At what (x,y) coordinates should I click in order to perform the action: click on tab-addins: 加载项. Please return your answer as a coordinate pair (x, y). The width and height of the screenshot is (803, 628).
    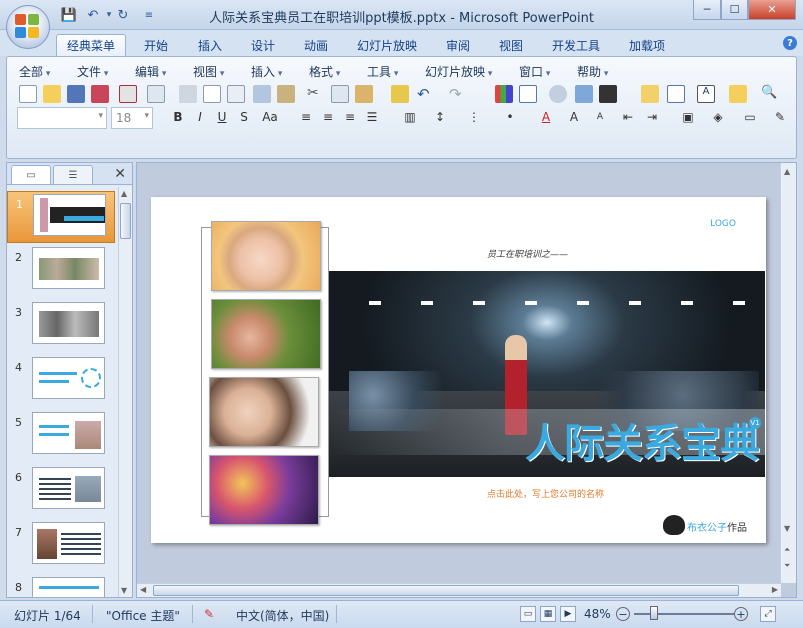
    Looking at the image, I should click on (647, 45).